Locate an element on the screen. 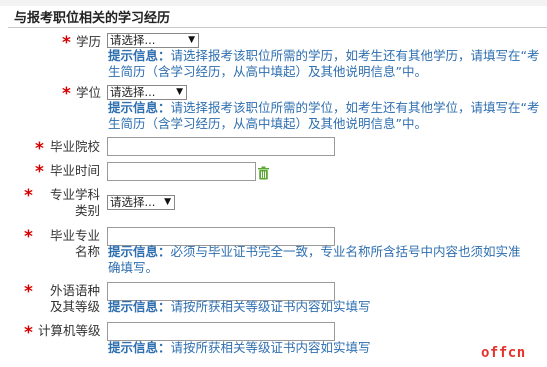  top-edge is located at coordinates (273, 3).